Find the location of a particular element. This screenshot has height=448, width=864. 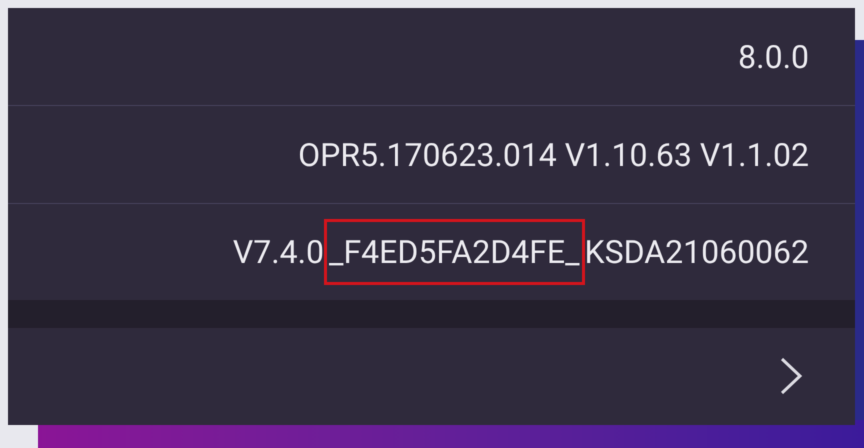

highlighted-text: _F4ED5FA2D4FE_ is located at coordinates (454, 252).